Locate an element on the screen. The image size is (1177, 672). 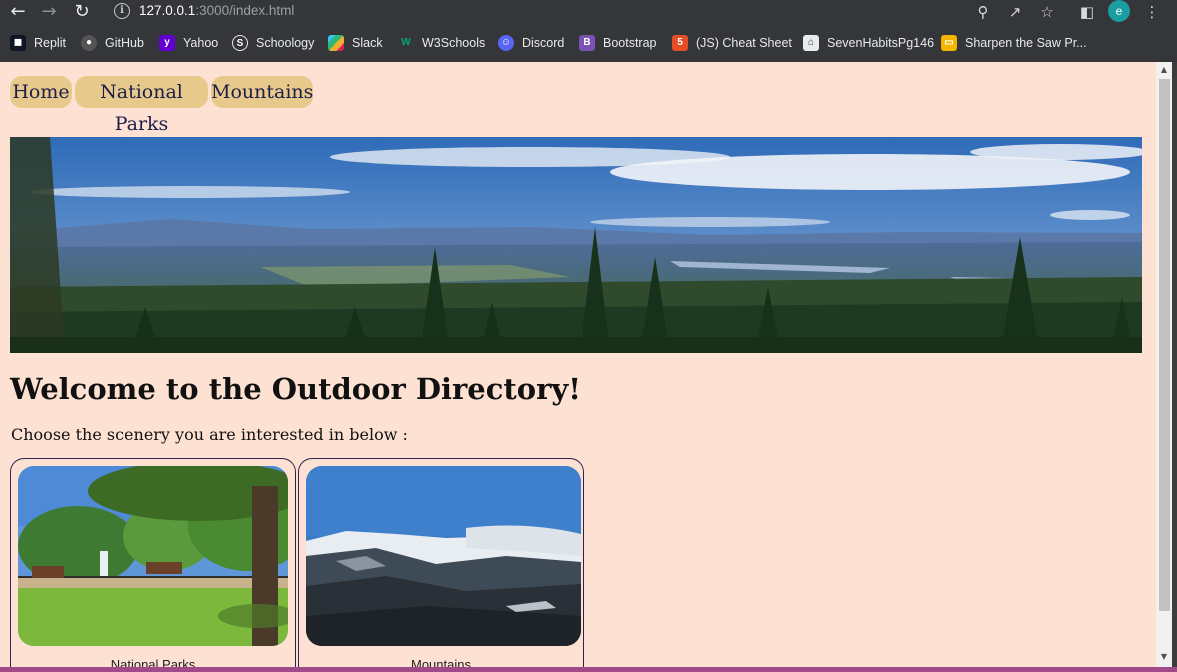
scroll-thumb is located at coordinates (1164, 345).